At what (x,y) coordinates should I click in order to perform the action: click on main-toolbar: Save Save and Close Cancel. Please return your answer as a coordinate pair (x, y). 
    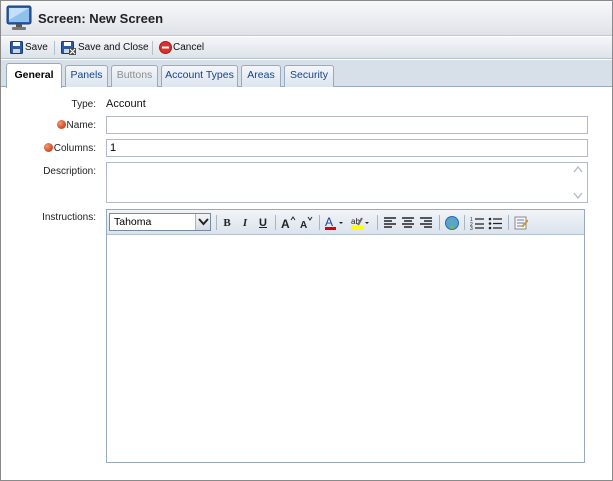
    Looking at the image, I should click on (306, 48).